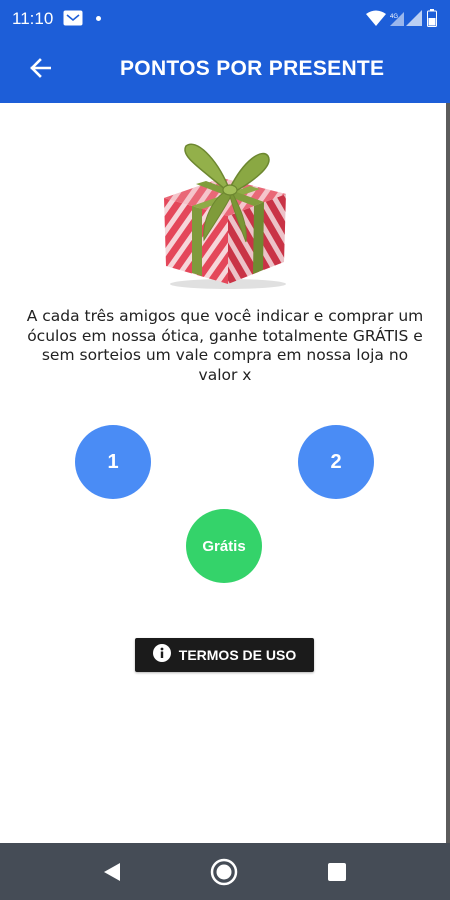  What do you see at coordinates (432, 20) in the screenshot?
I see `battery-icon` at bounding box center [432, 20].